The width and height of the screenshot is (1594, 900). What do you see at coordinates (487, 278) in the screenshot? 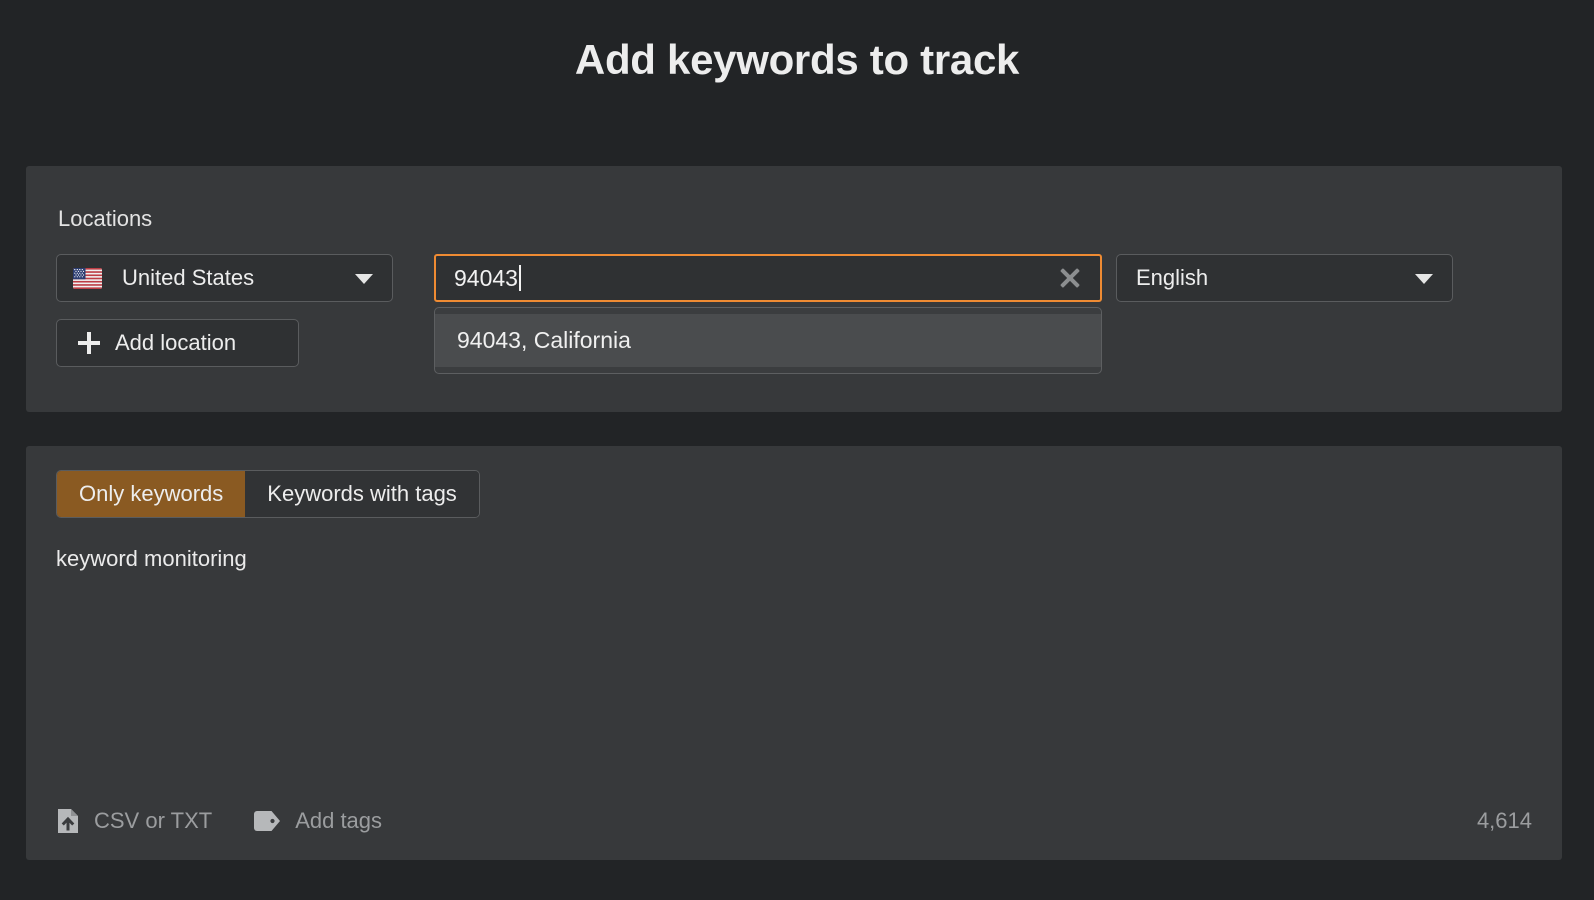
I see `location-search-value: 94043` at bounding box center [487, 278].